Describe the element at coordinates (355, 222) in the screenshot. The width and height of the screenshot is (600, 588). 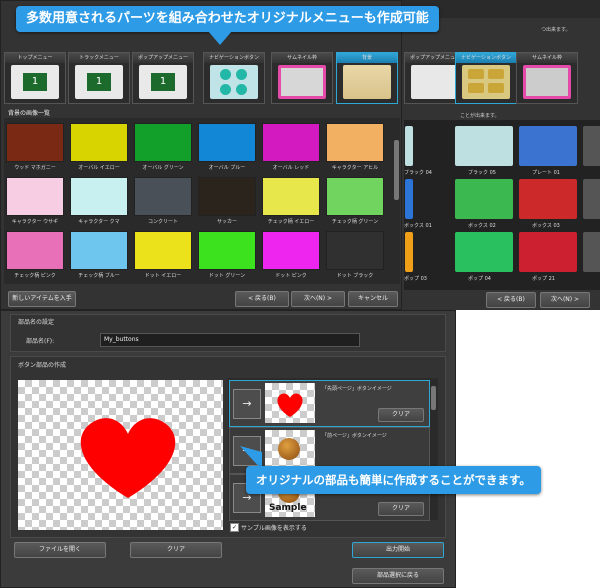
I see `background-item-label: チェック柄 グリーン` at that location.